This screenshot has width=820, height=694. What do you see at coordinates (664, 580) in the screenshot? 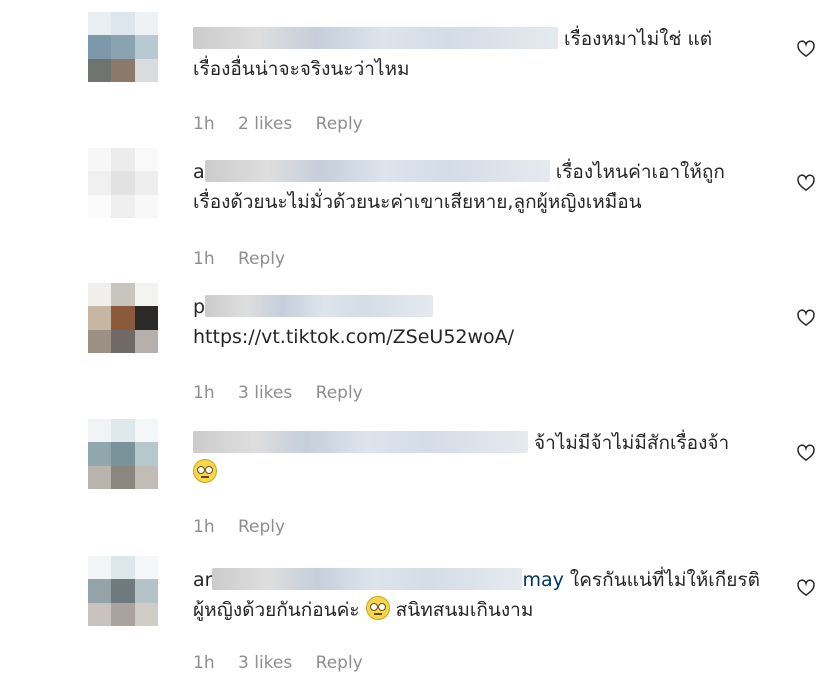
I see `comment-line-1: ใครกันแน่ที่ไม่ให้เกียรติ` at bounding box center [664, 580].